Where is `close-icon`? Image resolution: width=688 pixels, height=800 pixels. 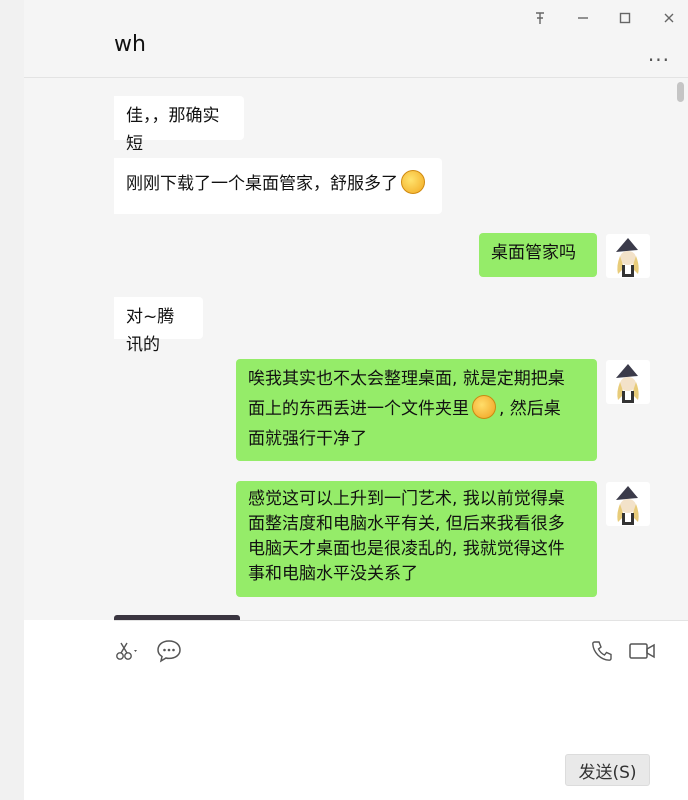 close-icon is located at coordinates (669, 18).